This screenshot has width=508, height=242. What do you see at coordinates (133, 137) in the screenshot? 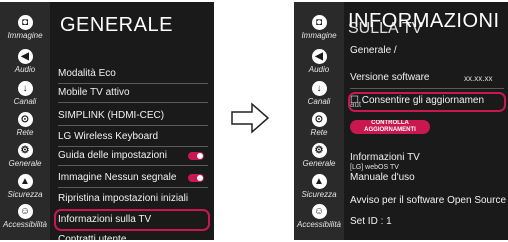
I see `menu-item-wireless-keyboard: LG Wireless Keyboard` at bounding box center [133, 137].